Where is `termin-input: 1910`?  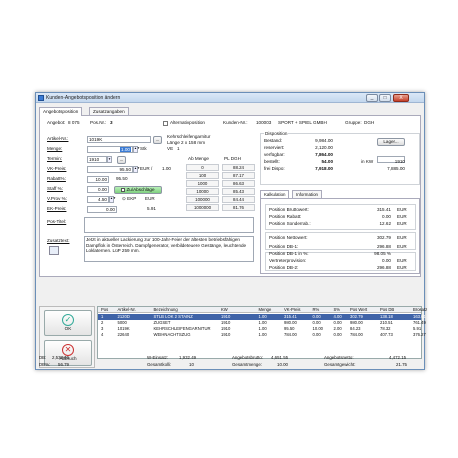 termin-input: 1910 is located at coordinates (97, 159).